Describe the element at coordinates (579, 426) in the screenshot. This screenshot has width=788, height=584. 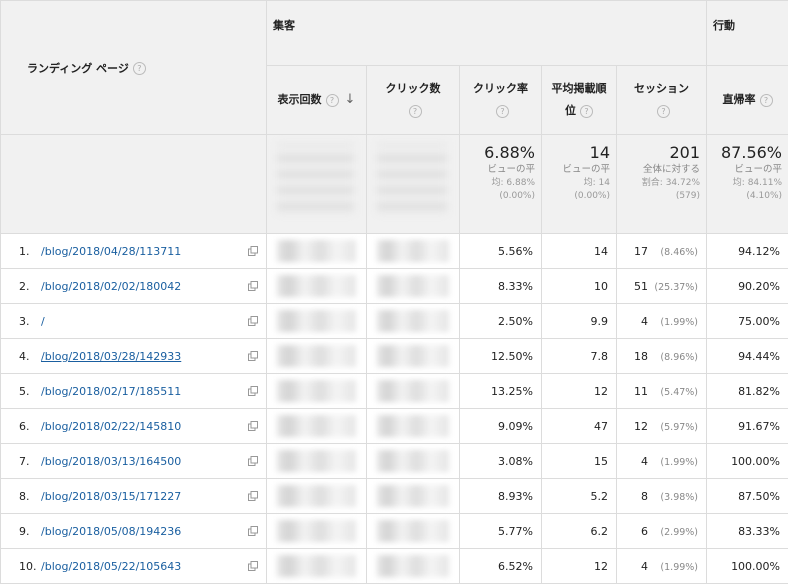
I see `avg-position-cell: 47` at that location.